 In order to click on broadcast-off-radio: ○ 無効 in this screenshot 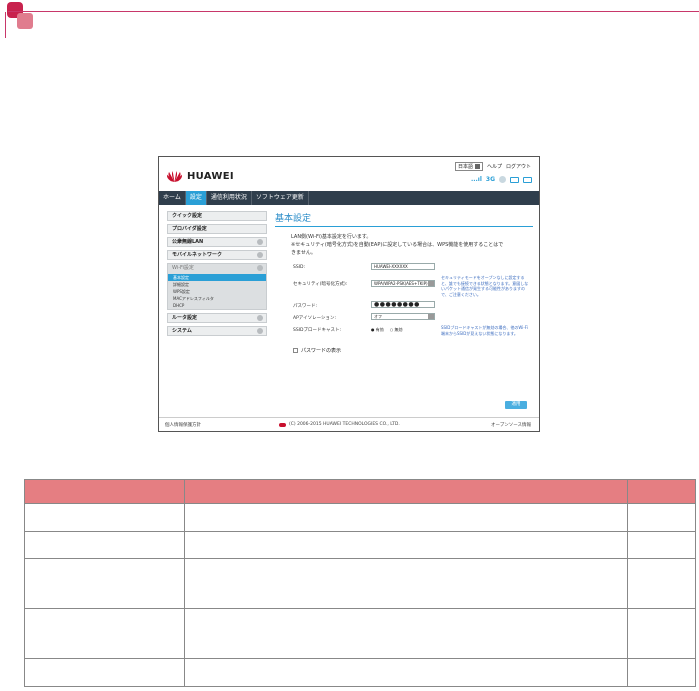, I will do `click(396, 330)`.